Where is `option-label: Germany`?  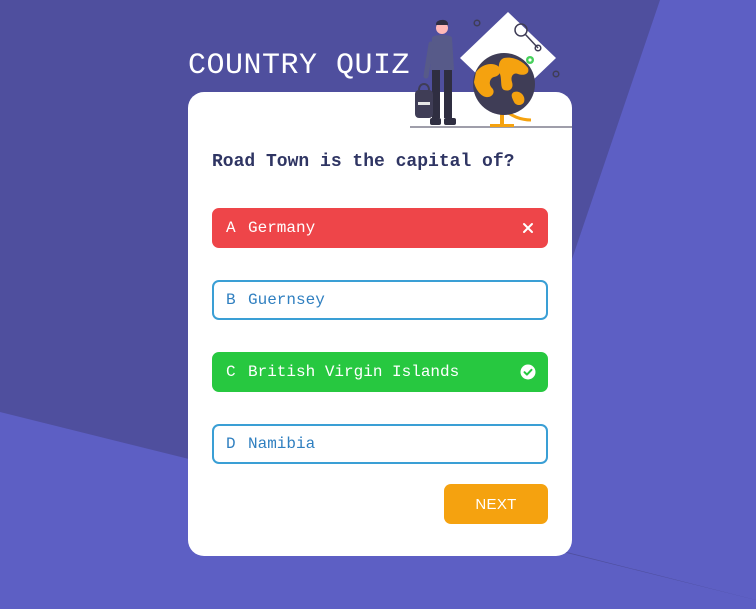
option-label: Germany is located at coordinates (282, 228).